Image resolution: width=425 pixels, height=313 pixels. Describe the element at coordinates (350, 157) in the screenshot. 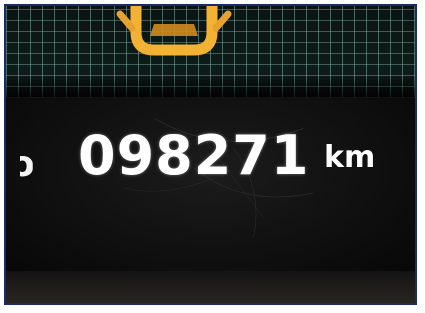

I see `odometer-unit: km` at that location.